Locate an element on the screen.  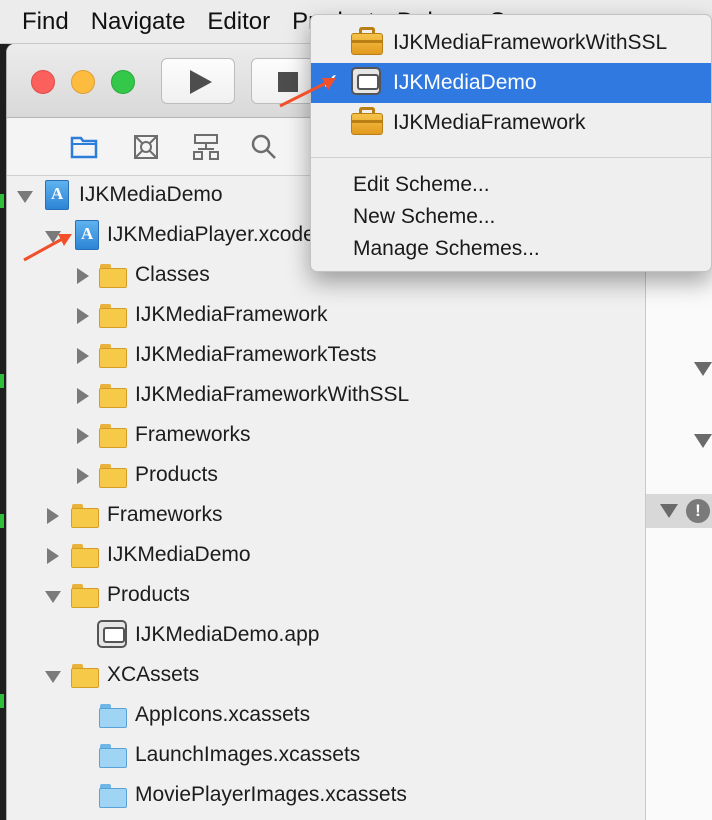
tree-item-label: LaunchImages.xcassets is located at coordinates (248, 754).